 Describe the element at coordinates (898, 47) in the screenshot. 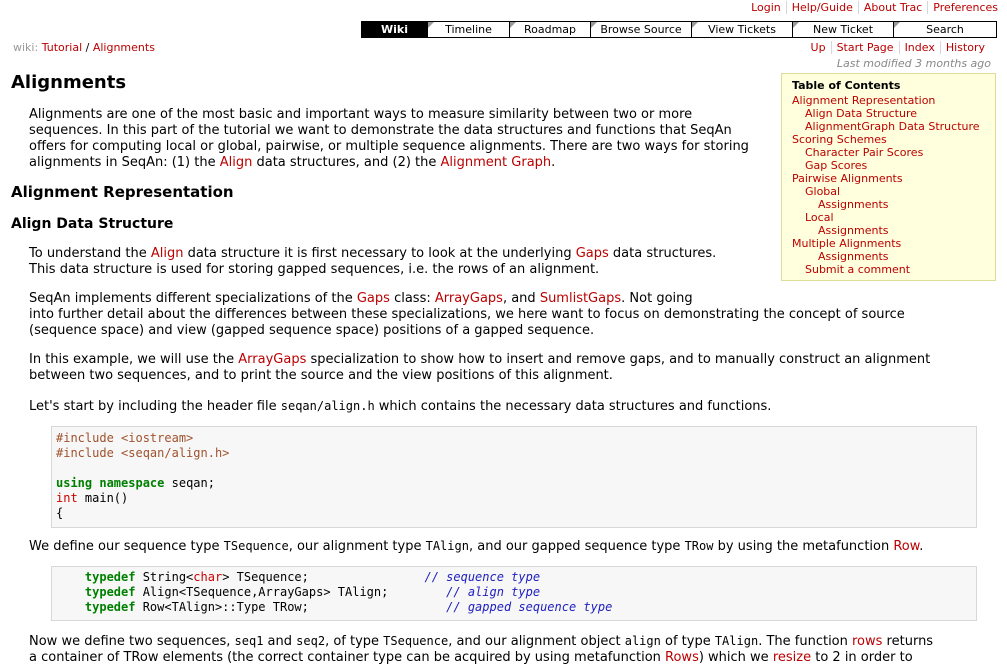

I see `context-nav: Up Start Page Index History` at that location.